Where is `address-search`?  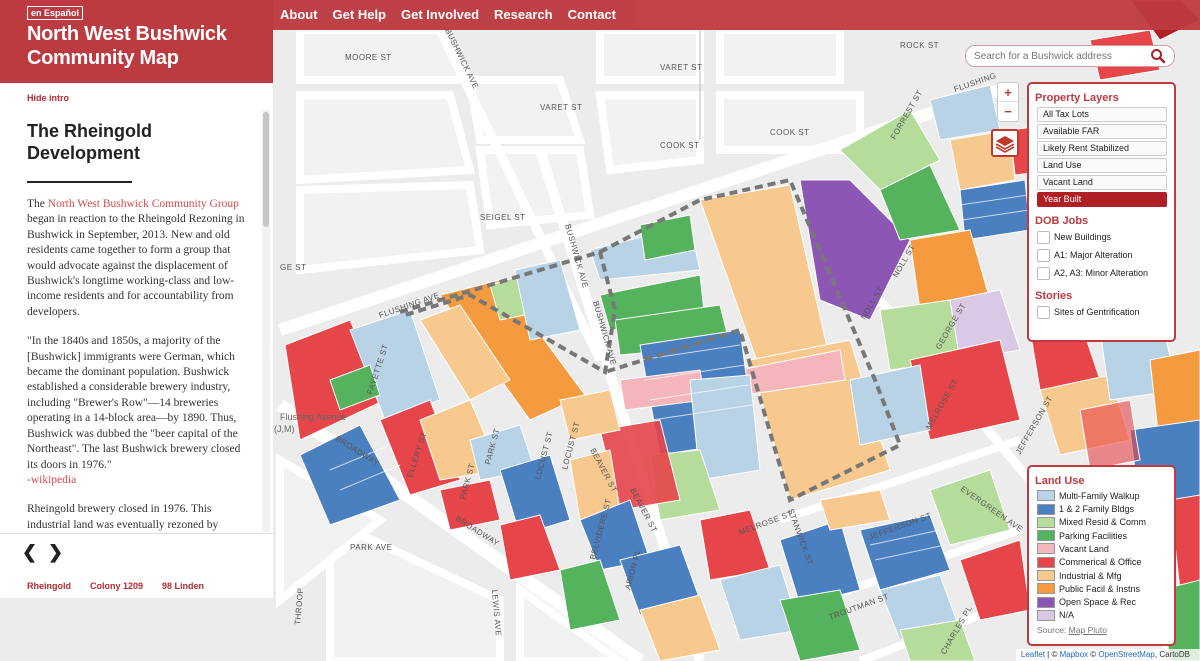 address-search is located at coordinates (1070, 56).